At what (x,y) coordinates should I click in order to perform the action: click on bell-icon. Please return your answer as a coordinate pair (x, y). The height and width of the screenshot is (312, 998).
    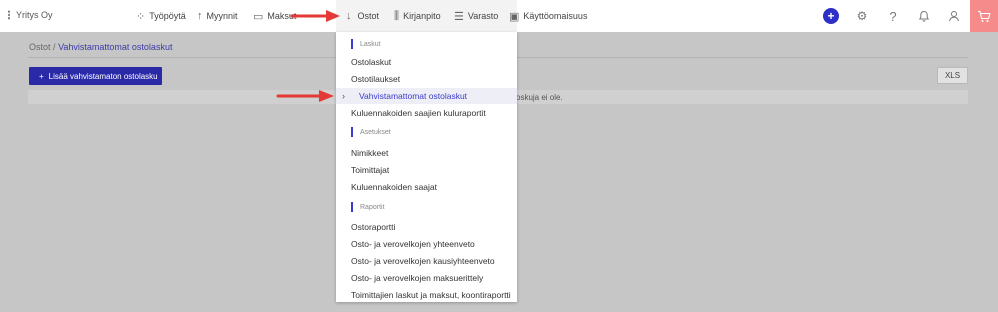
    Looking at the image, I should click on (924, 16).